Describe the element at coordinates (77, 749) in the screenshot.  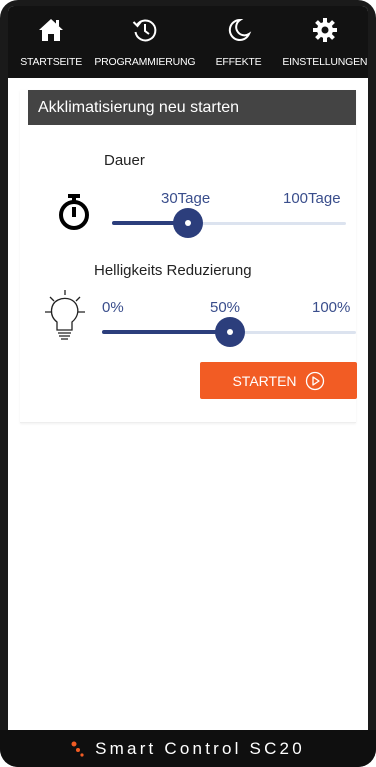
I see `dots-logo-icon` at that location.